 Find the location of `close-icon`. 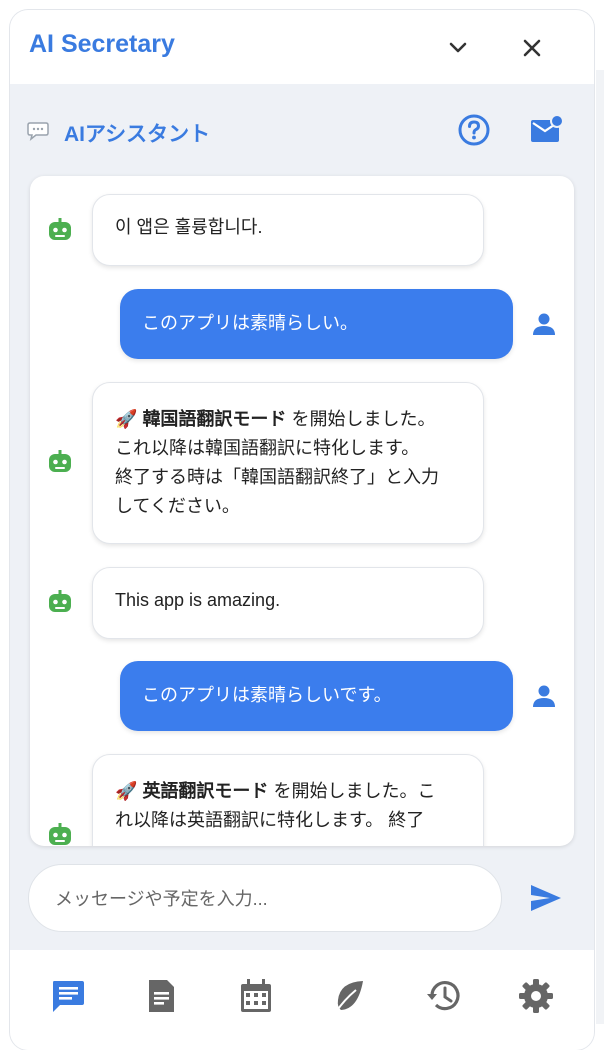

close-icon is located at coordinates (532, 48).